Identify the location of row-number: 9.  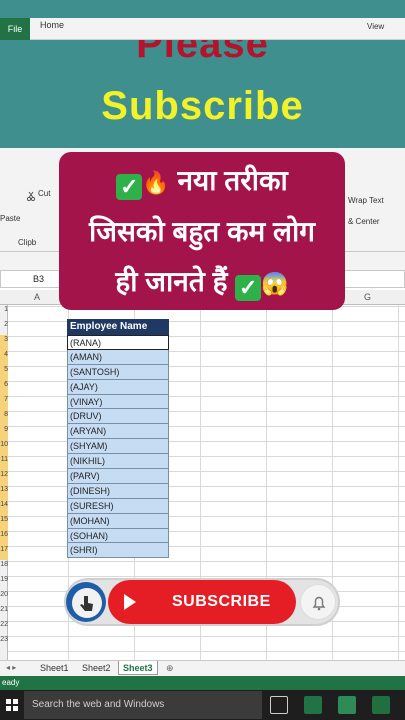
(4, 429).